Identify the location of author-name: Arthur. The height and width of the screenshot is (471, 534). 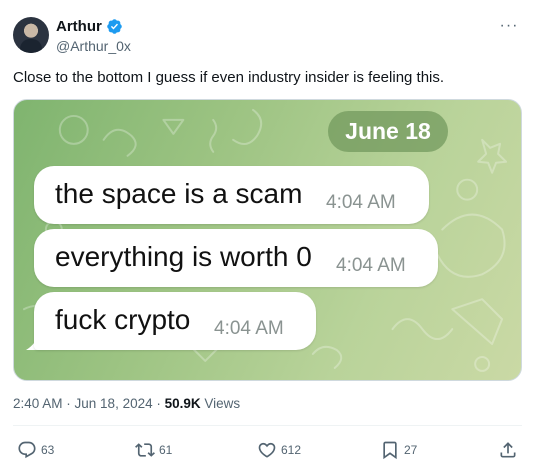
(79, 26).